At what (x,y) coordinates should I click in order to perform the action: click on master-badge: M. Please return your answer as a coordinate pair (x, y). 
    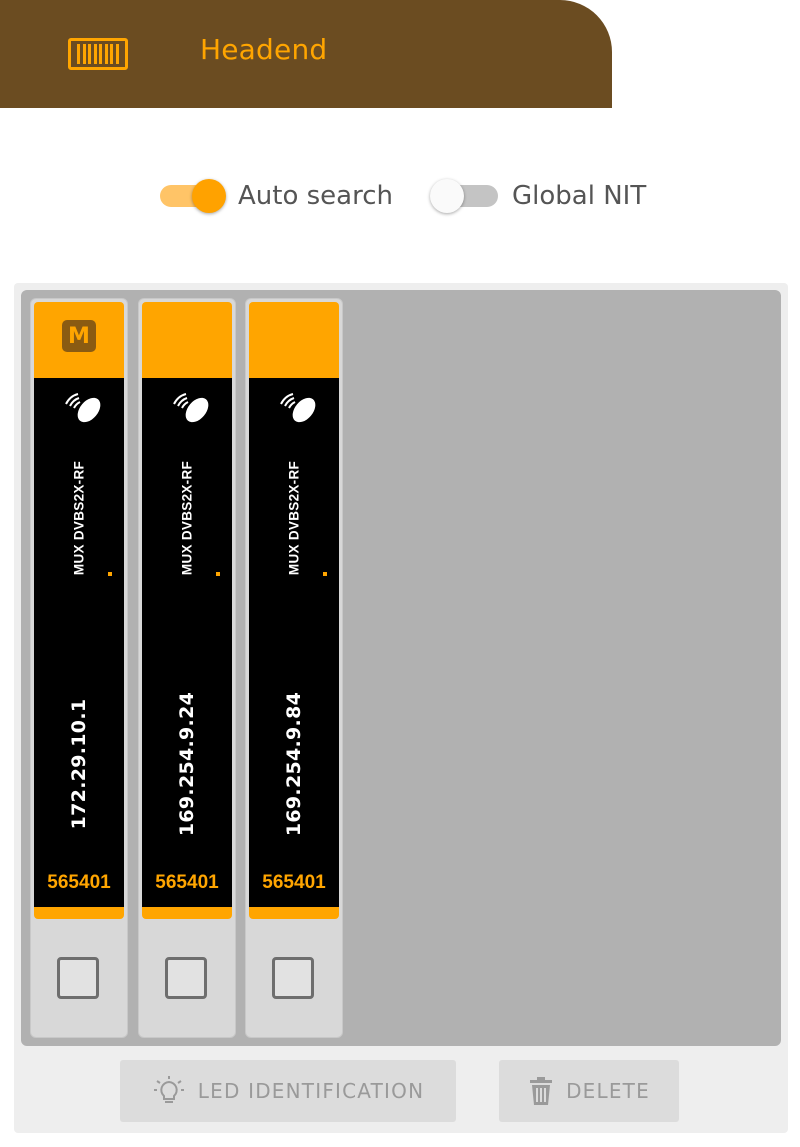
    Looking at the image, I should click on (79, 336).